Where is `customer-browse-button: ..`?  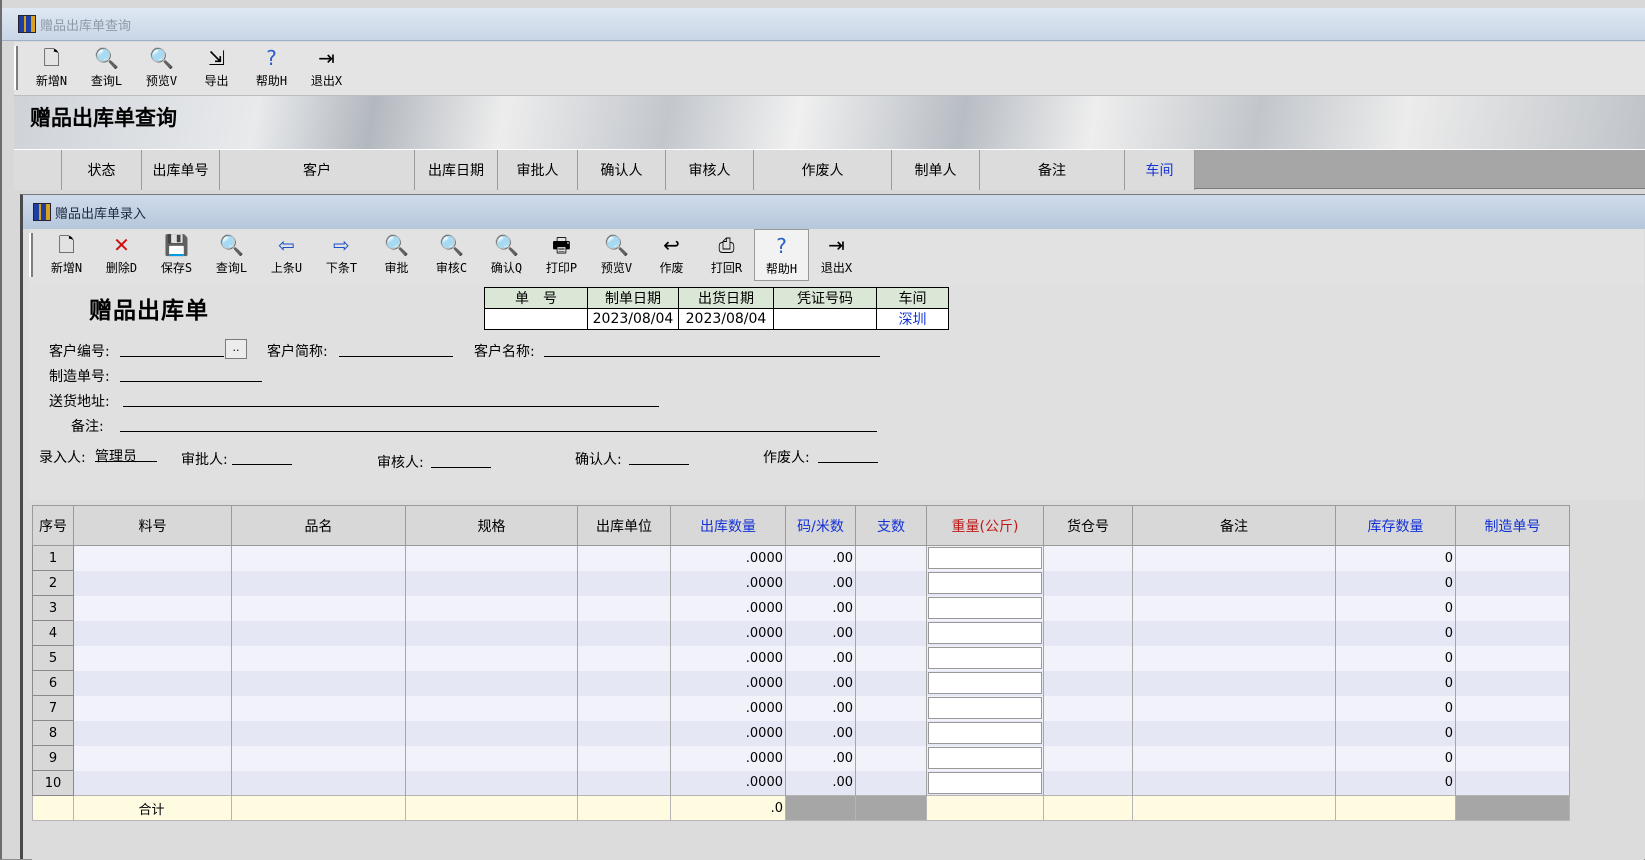
customer-browse-button: .. is located at coordinates (236, 349).